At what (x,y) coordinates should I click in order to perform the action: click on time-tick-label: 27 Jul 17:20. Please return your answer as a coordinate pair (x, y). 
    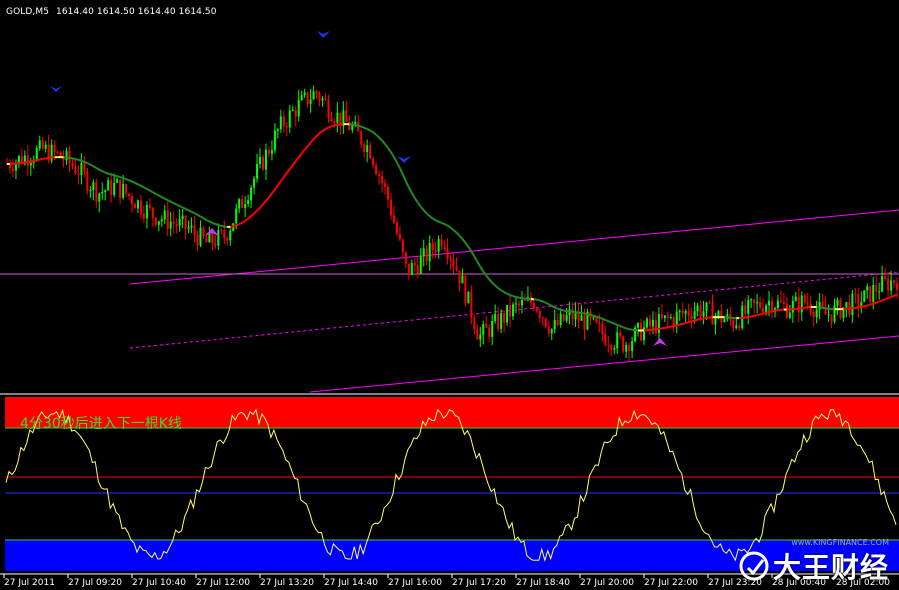
    Looking at the image, I should click on (479, 583).